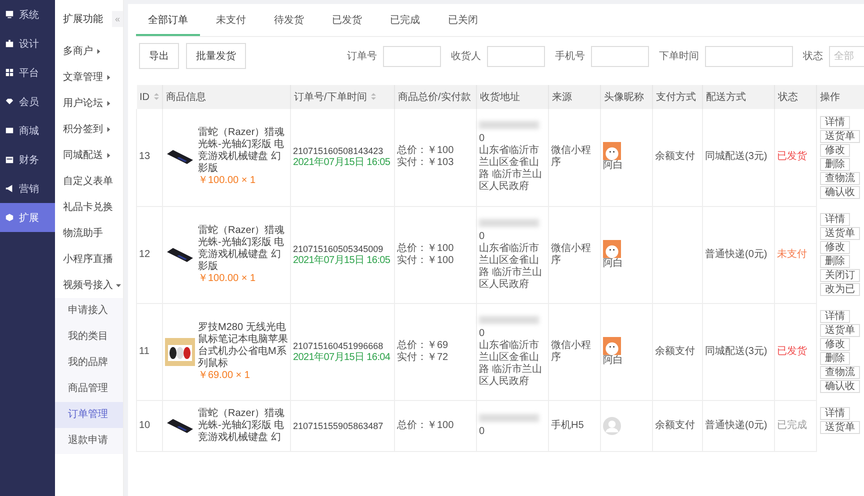  What do you see at coordinates (89, 129) in the screenshot?
I see `menu-group: 积分签到` at bounding box center [89, 129].